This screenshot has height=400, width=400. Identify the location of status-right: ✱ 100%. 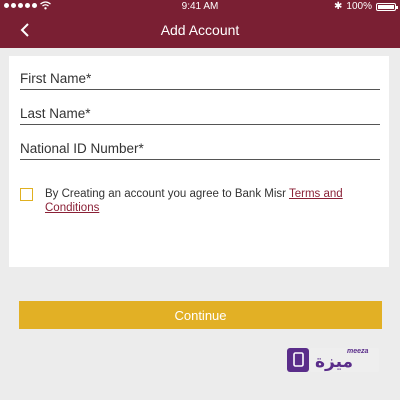
(366, 6).